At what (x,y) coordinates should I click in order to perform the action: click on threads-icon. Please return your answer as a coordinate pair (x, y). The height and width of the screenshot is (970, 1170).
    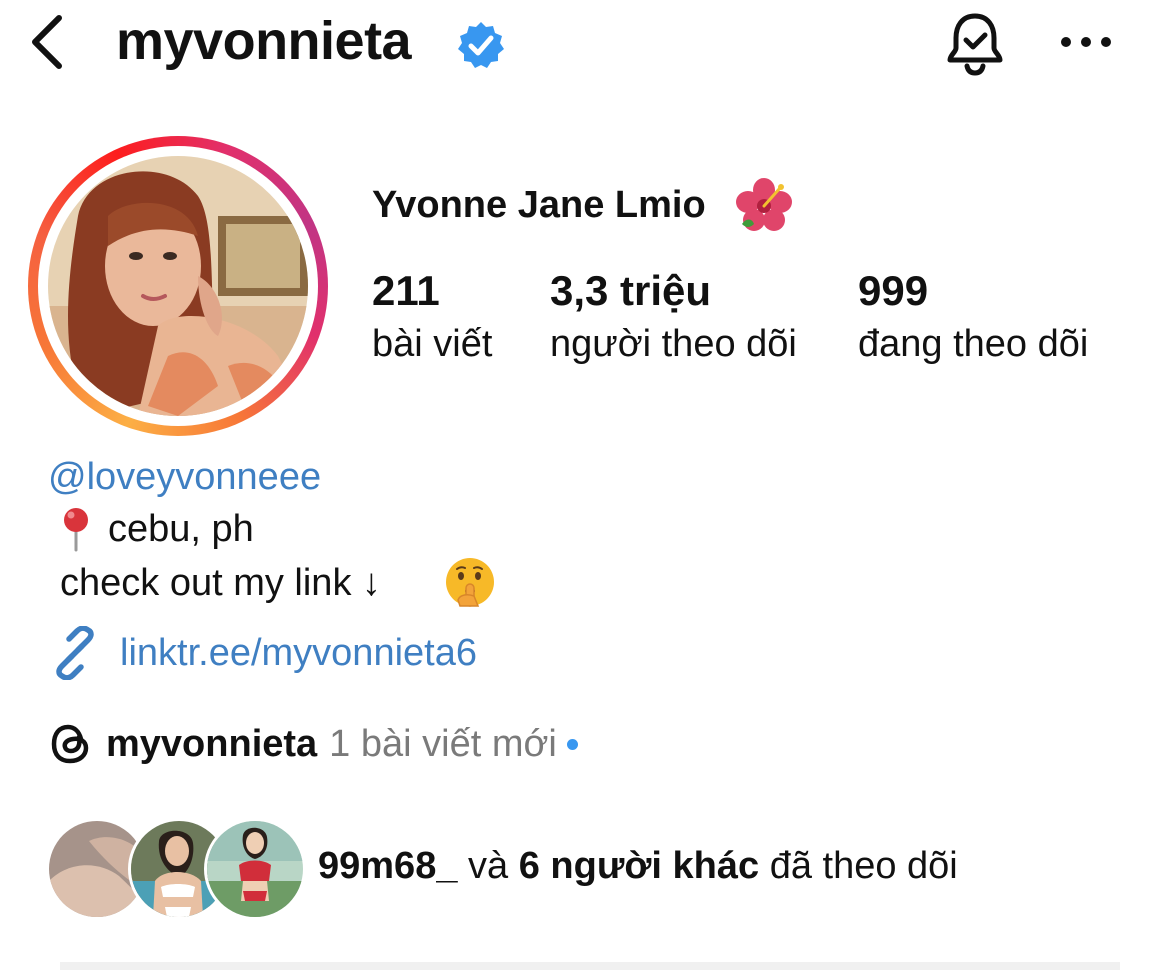
    Looking at the image, I should click on (70, 744).